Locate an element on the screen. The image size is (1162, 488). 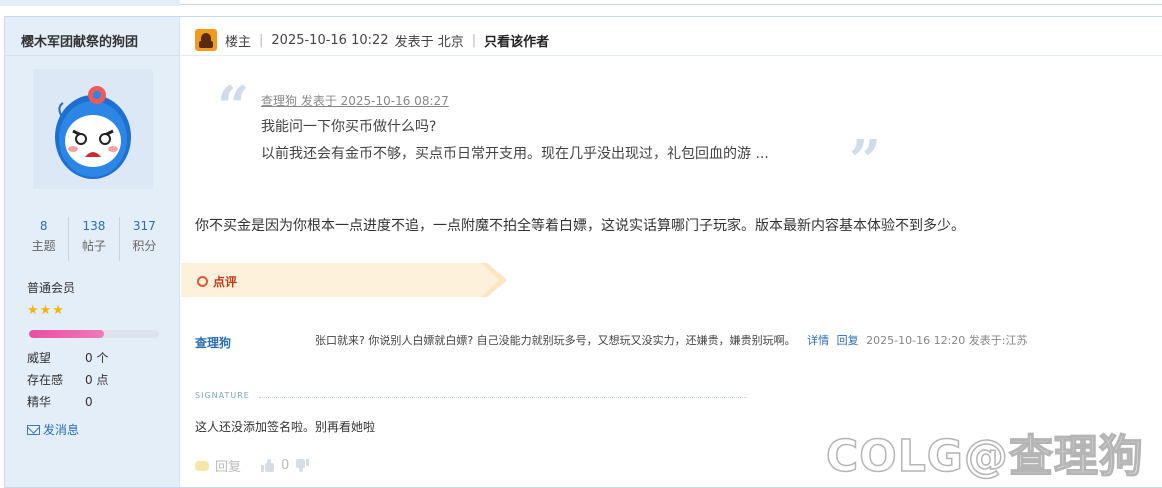
comment-reply-link: 回复 is located at coordinates (848, 340).